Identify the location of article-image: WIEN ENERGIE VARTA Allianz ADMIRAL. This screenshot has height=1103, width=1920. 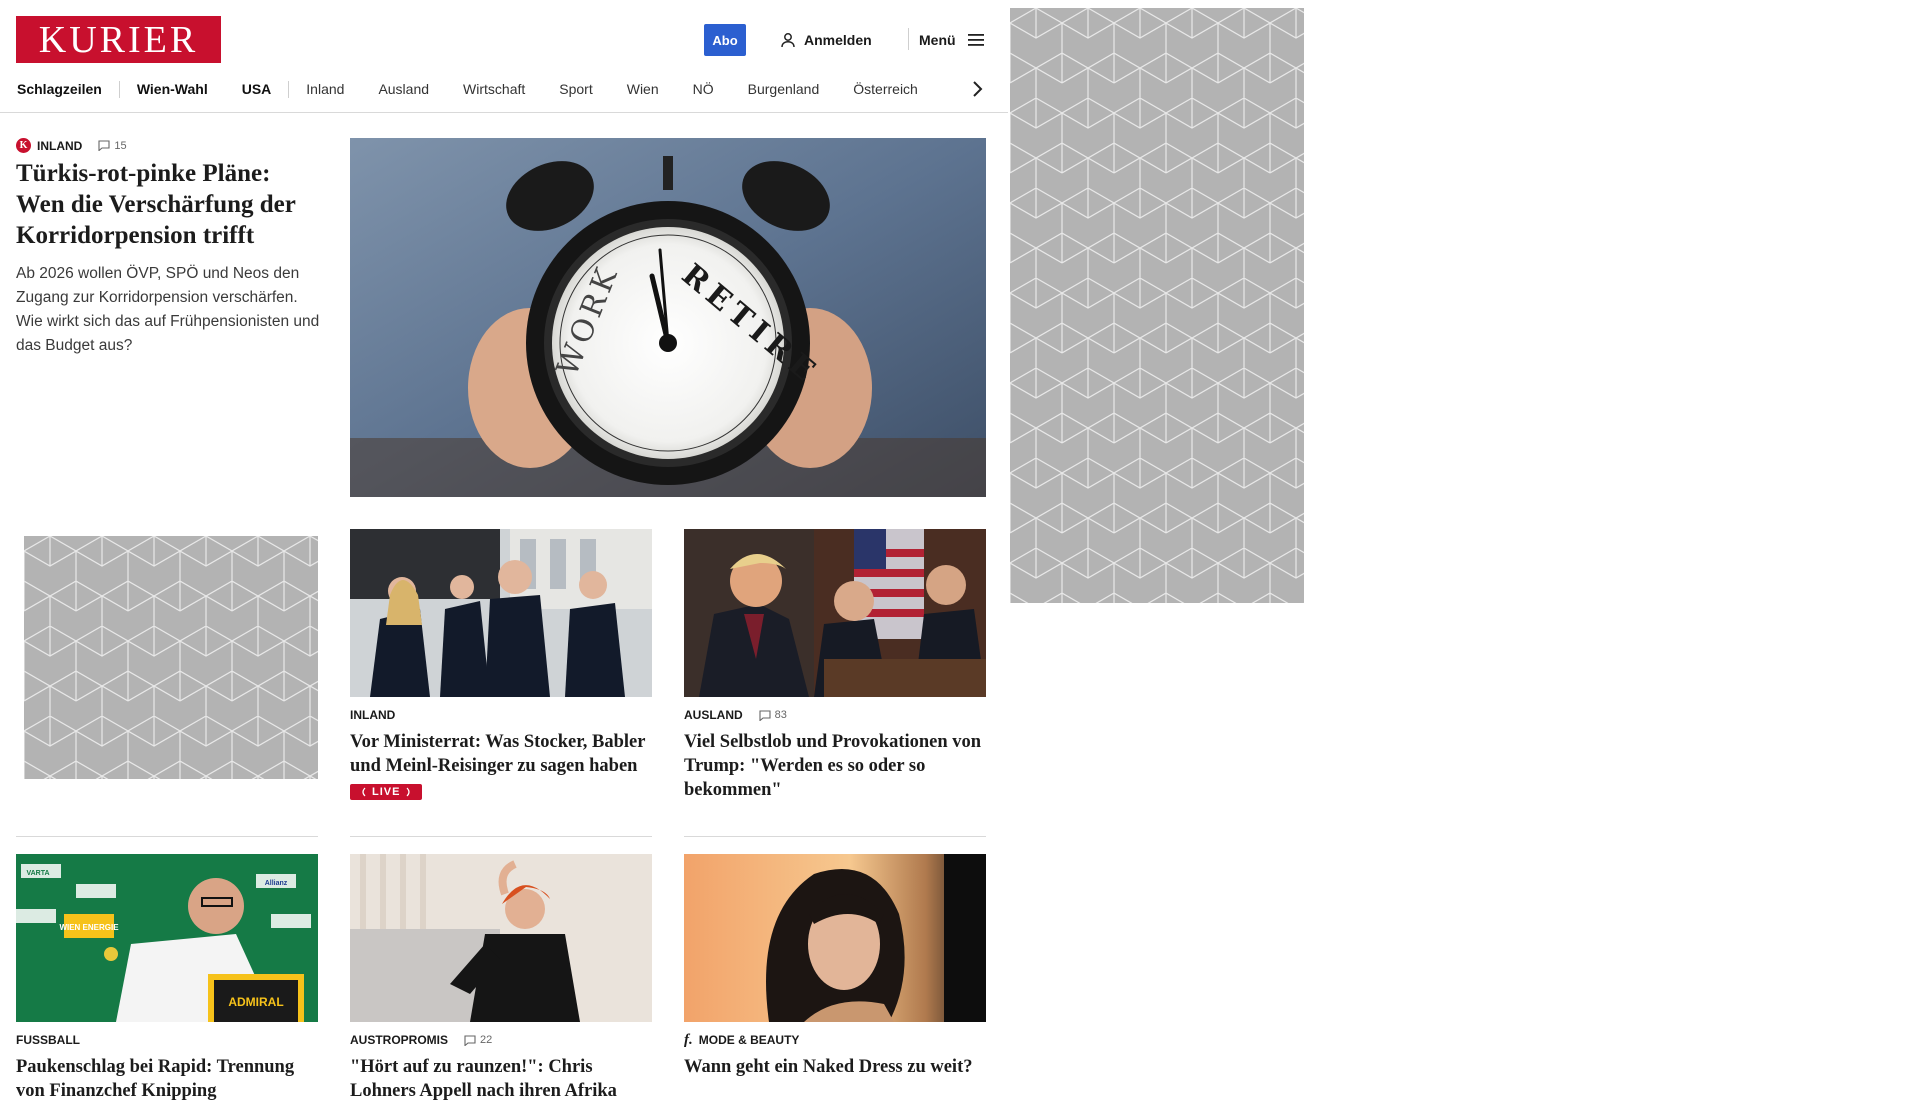
(167, 938).